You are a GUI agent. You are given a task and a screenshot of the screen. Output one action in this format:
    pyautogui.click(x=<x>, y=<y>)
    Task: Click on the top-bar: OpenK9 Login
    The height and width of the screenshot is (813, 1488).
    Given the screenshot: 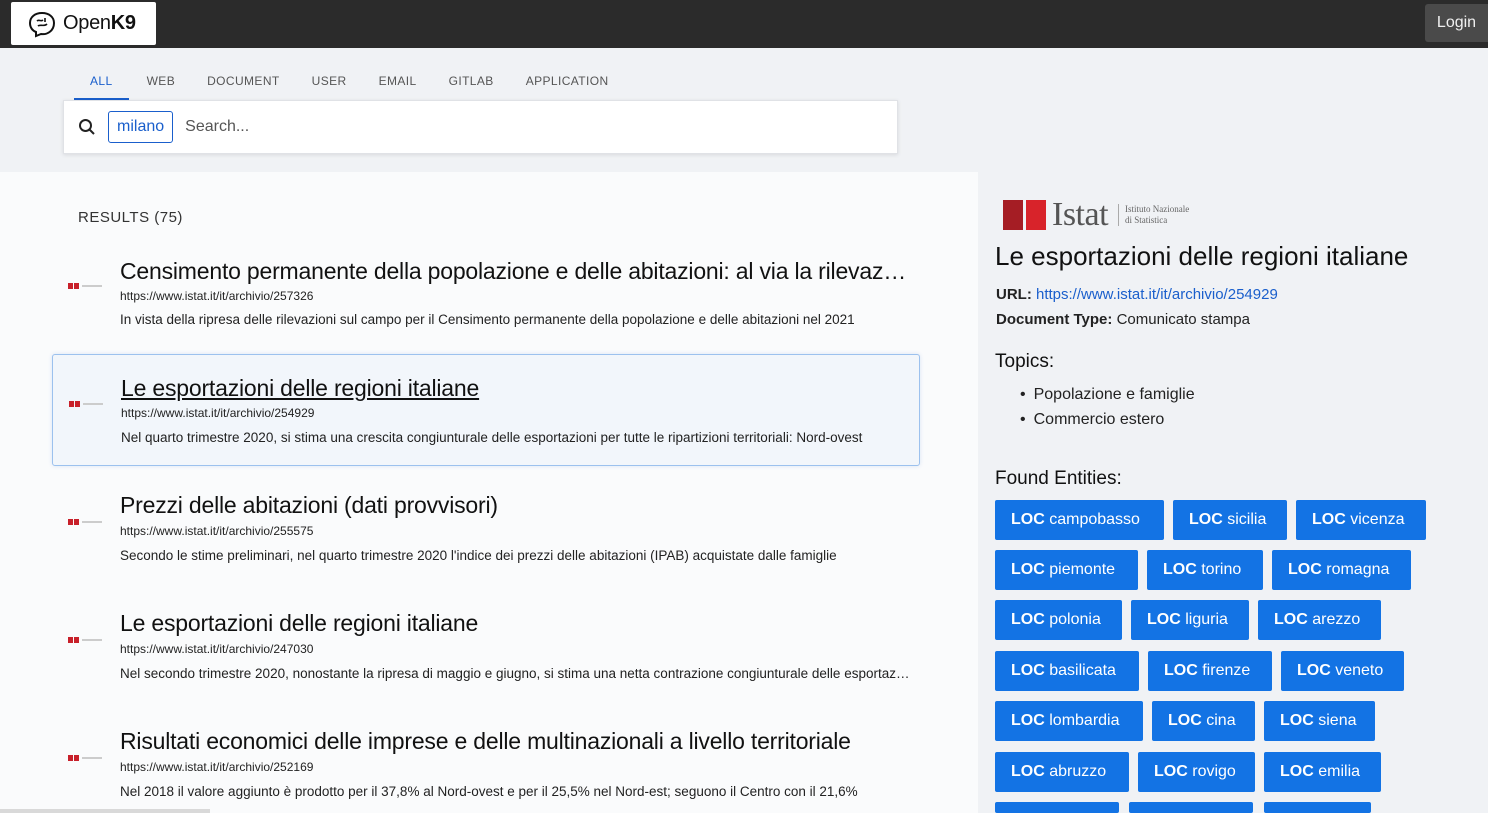 What is the action you would take?
    pyautogui.click(x=744, y=24)
    